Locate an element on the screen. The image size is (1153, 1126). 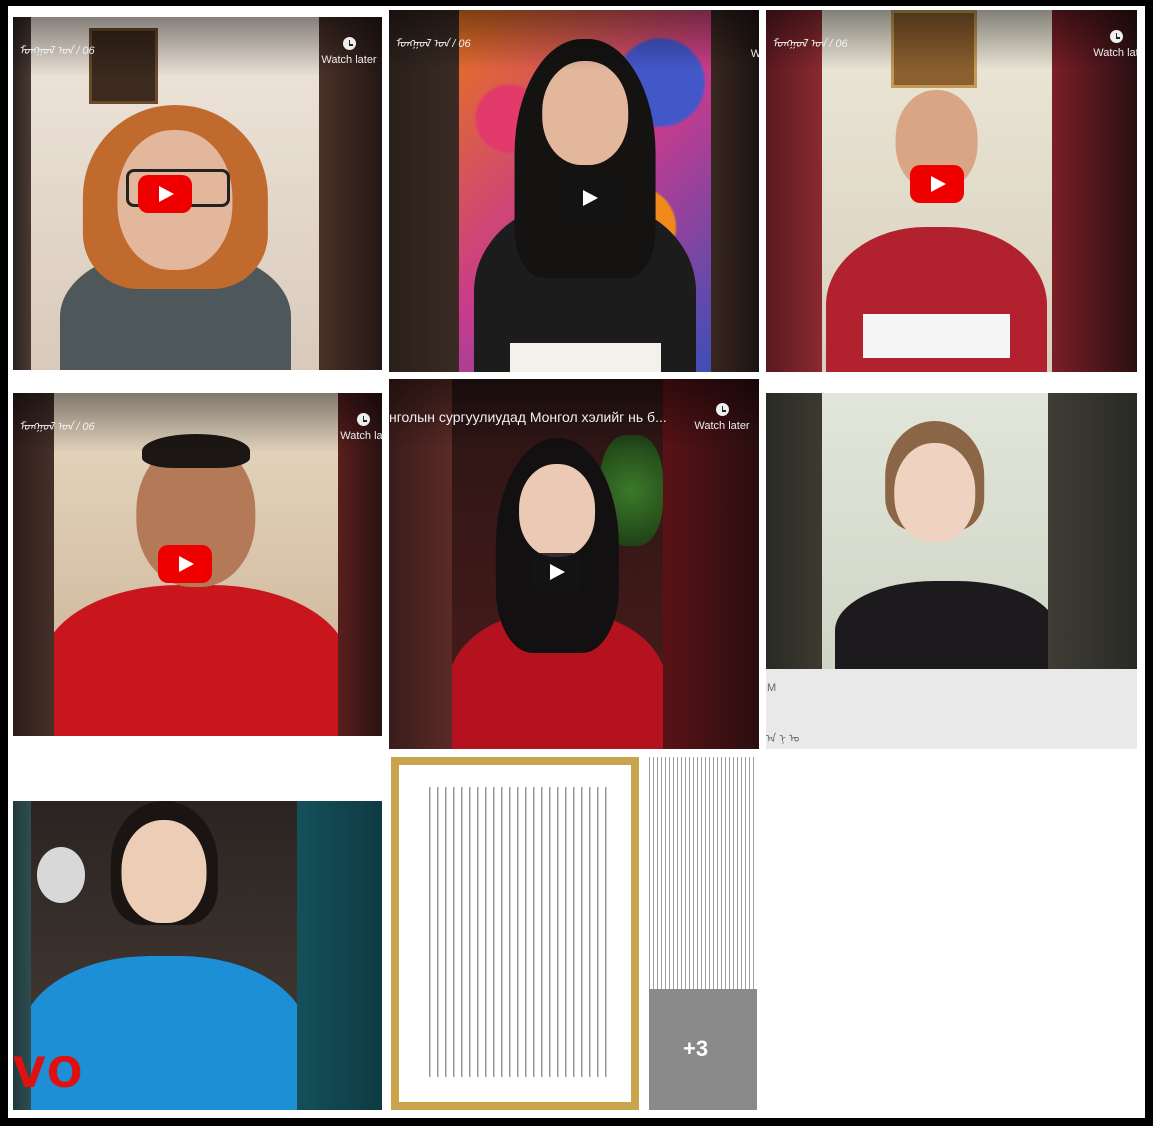
video-tile-3: ᠮᠣᠩᠭᠣᠯ ᠤᠨ / 06 Watch lat is located at coordinates (951, 191).